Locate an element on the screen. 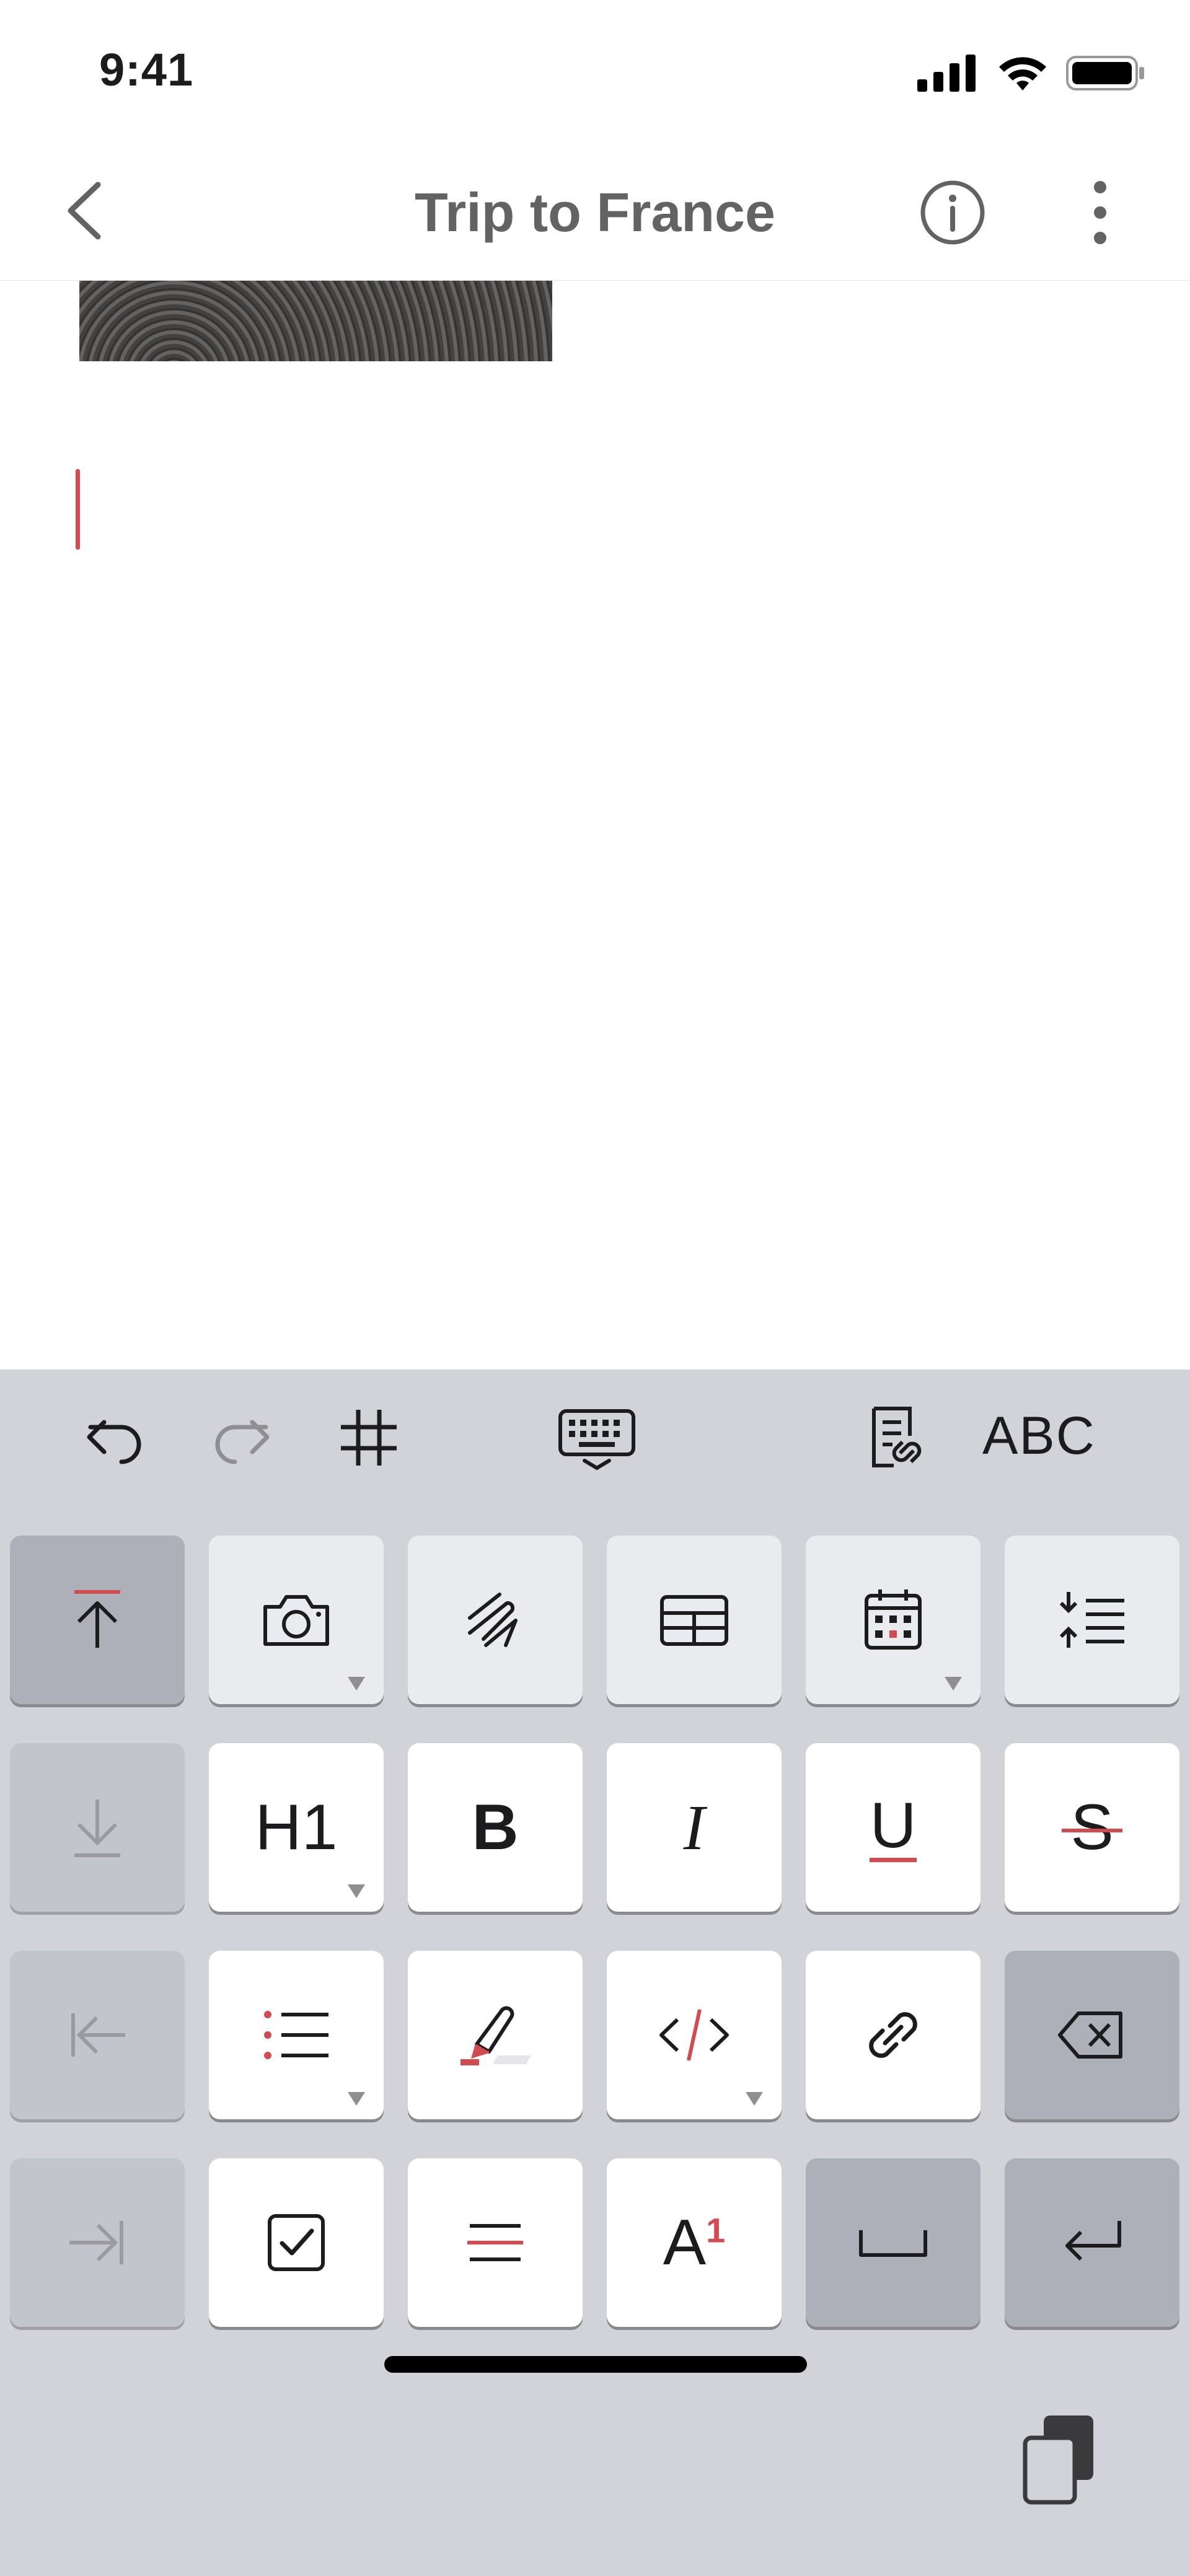 This screenshot has width=1190, height=2576. outdent-icon is located at coordinates (98, 2035).